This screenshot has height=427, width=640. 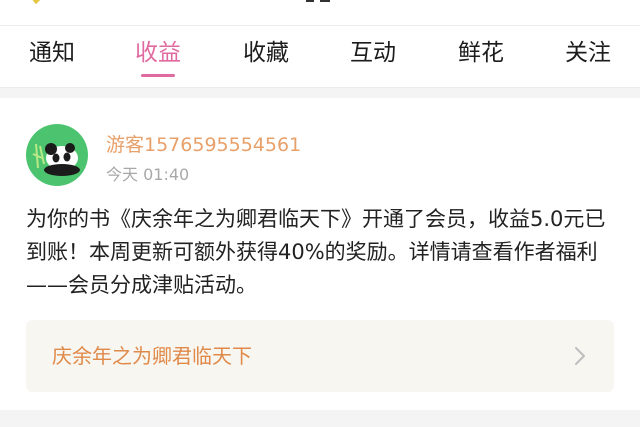 What do you see at coordinates (203, 143) in the screenshot?
I see `username: 游客1576595554561` at bounding box center [203, 143].